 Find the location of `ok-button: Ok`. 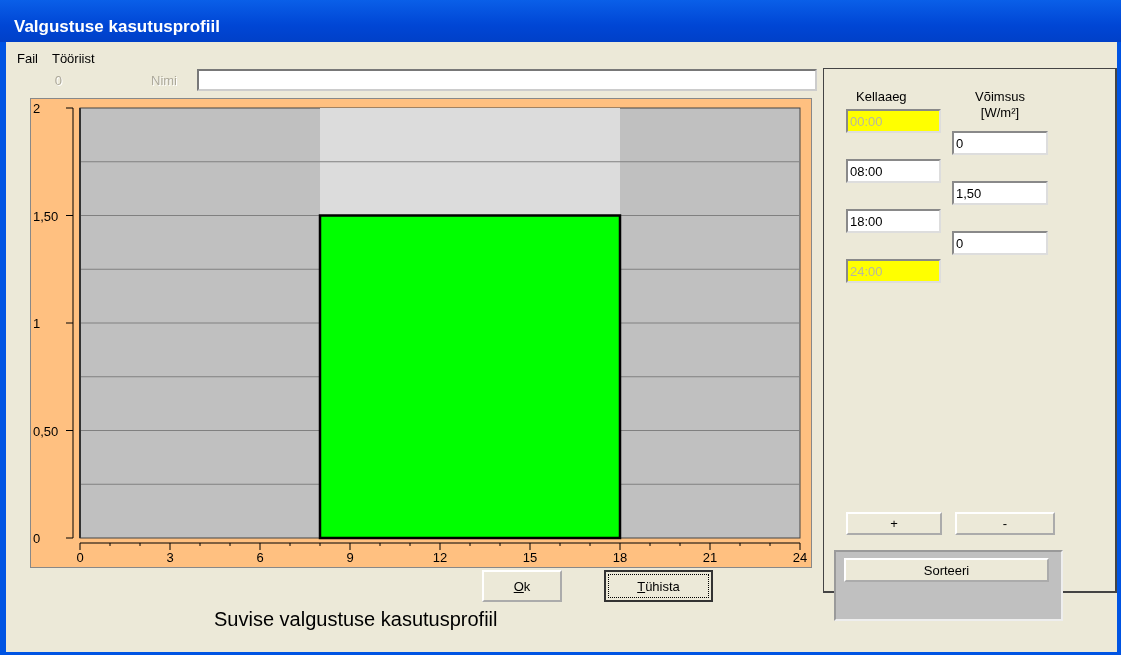

ok-button: Ok is located at coordinates (522, 586).